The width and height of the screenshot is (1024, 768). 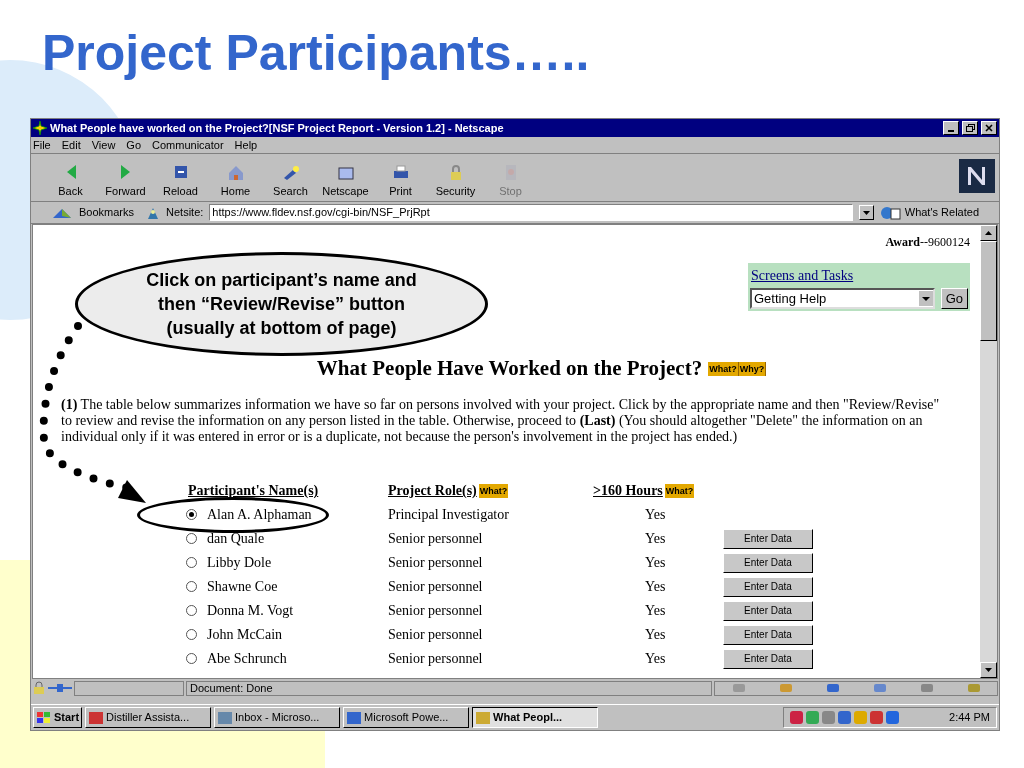 I want to click on window-title: What People have worked on the Project?[NSF Project Report - Version 1.2] - Netscape, so click(x=277, y=128).